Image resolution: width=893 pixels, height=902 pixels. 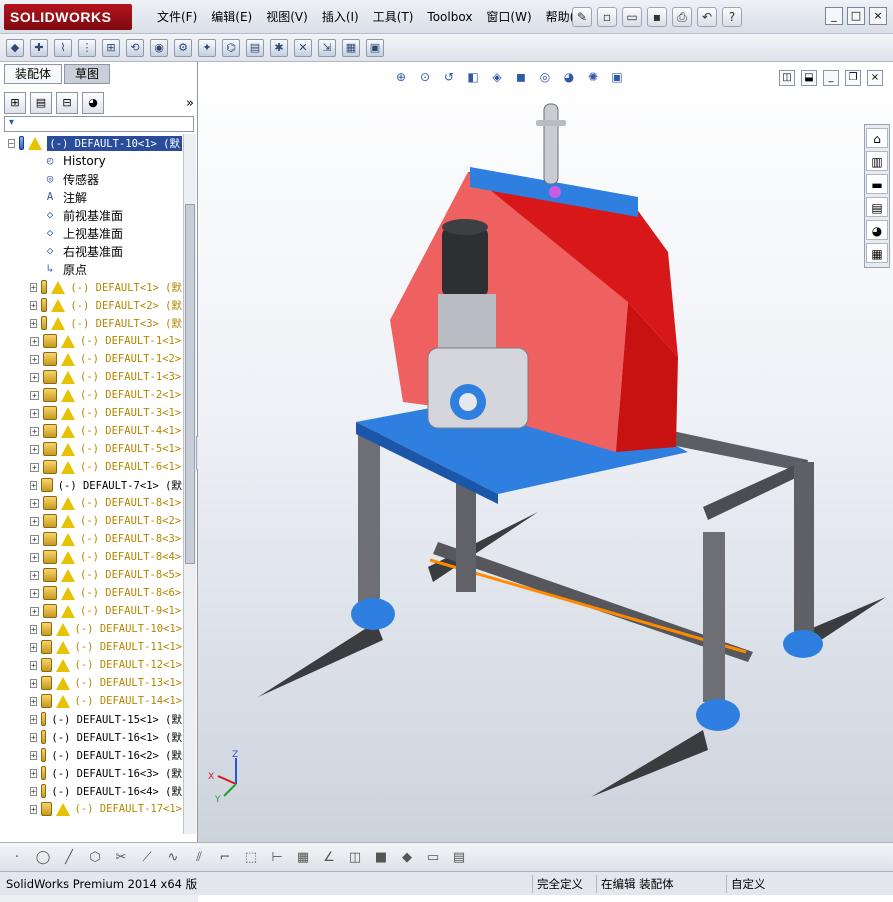 I want to click on tree-component-row: + (-) DEFAULT-8<6>, so click(x=92, y=593).